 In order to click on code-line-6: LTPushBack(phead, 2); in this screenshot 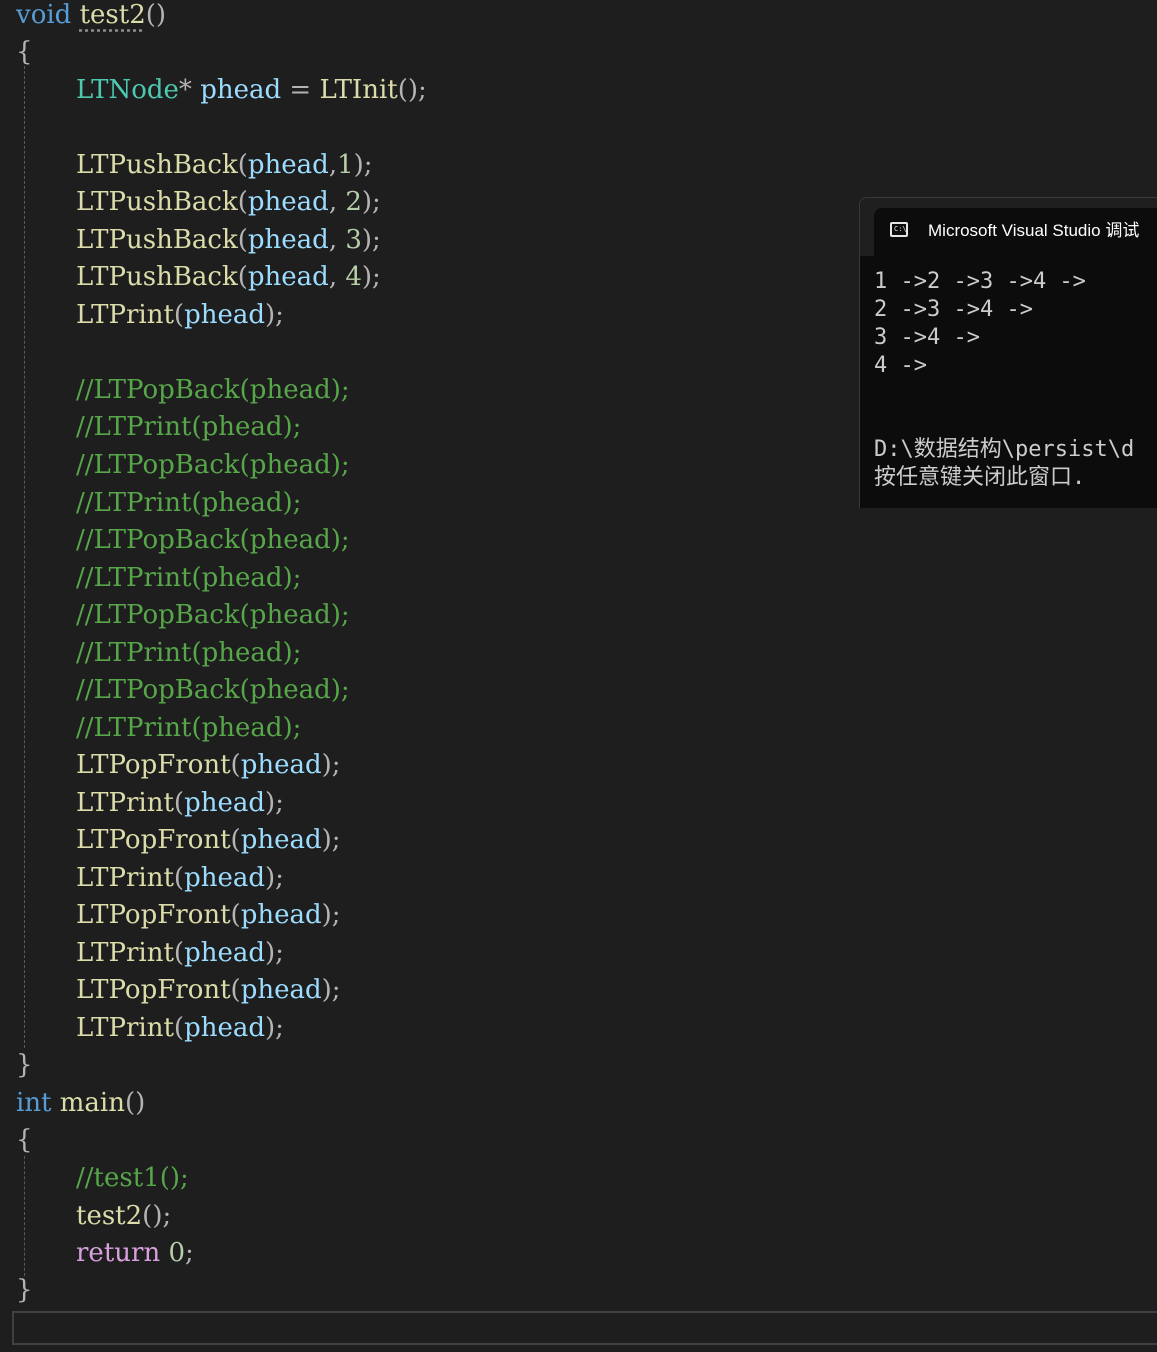, I will do `click(228, 202)`.